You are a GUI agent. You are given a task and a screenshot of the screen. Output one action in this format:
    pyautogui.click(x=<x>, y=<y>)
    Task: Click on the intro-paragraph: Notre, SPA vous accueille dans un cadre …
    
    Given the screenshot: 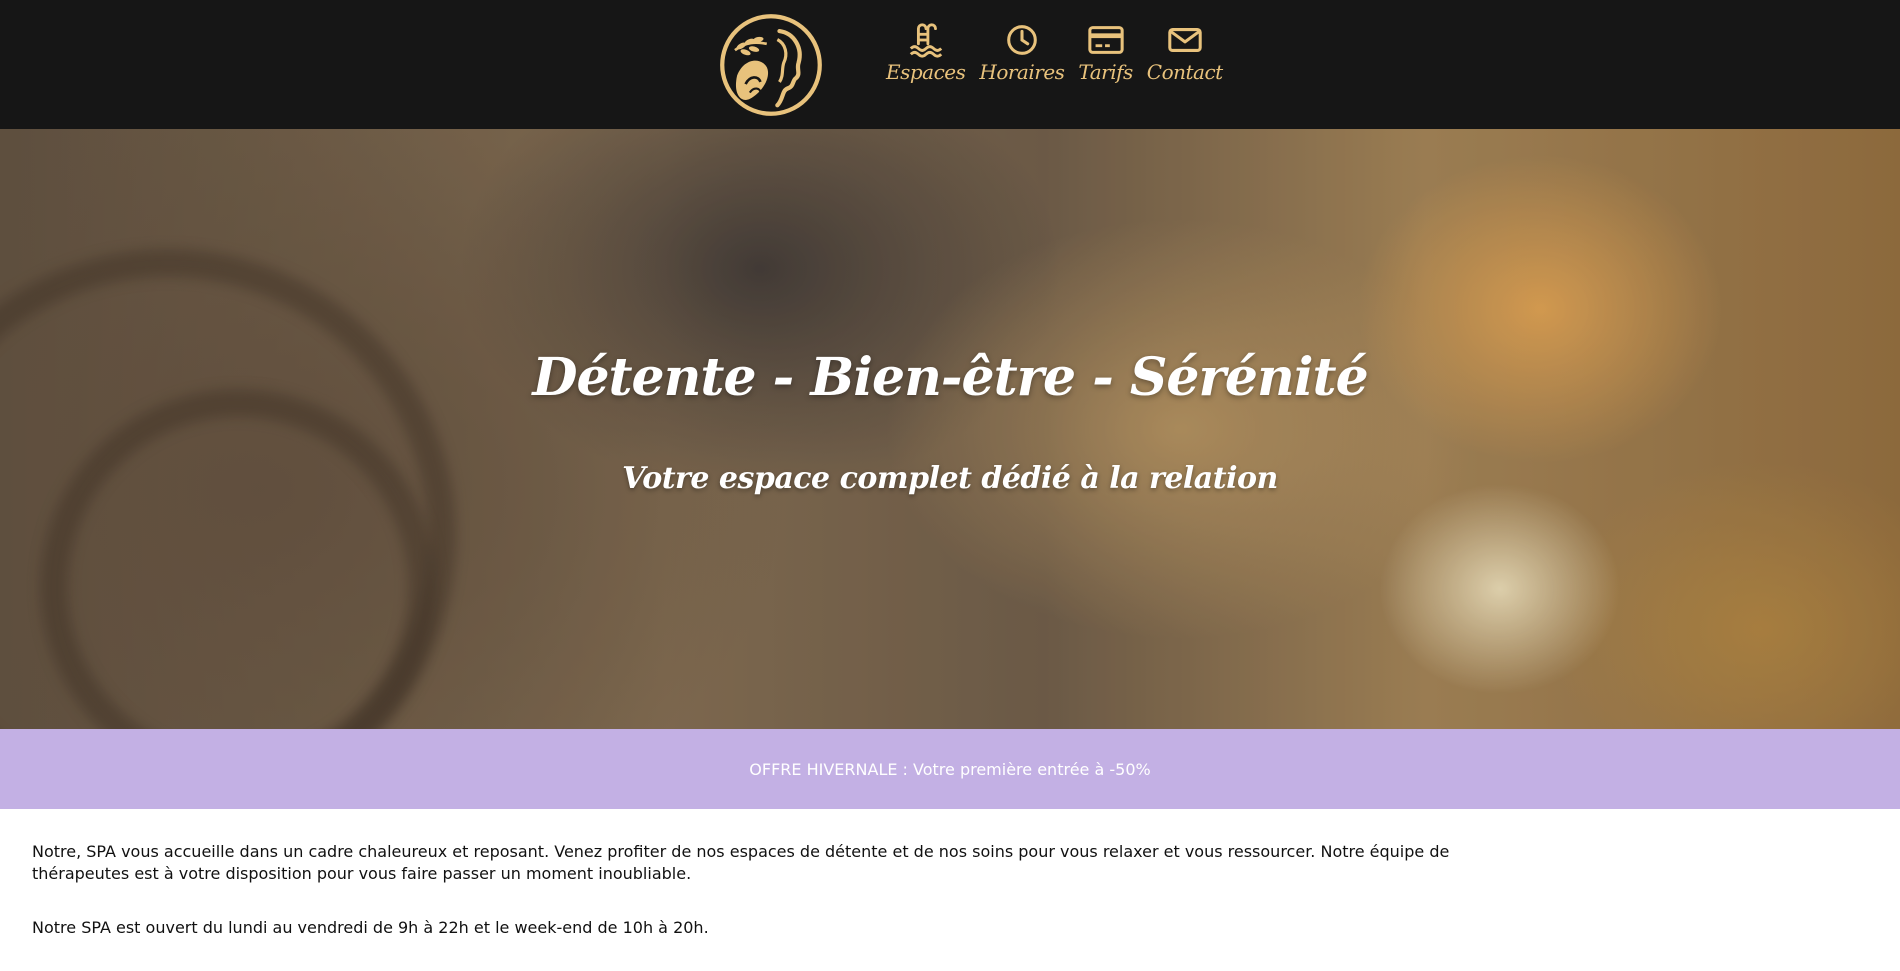 What is the action you would take?
    pyautogui.click(x=741, y=862)
    